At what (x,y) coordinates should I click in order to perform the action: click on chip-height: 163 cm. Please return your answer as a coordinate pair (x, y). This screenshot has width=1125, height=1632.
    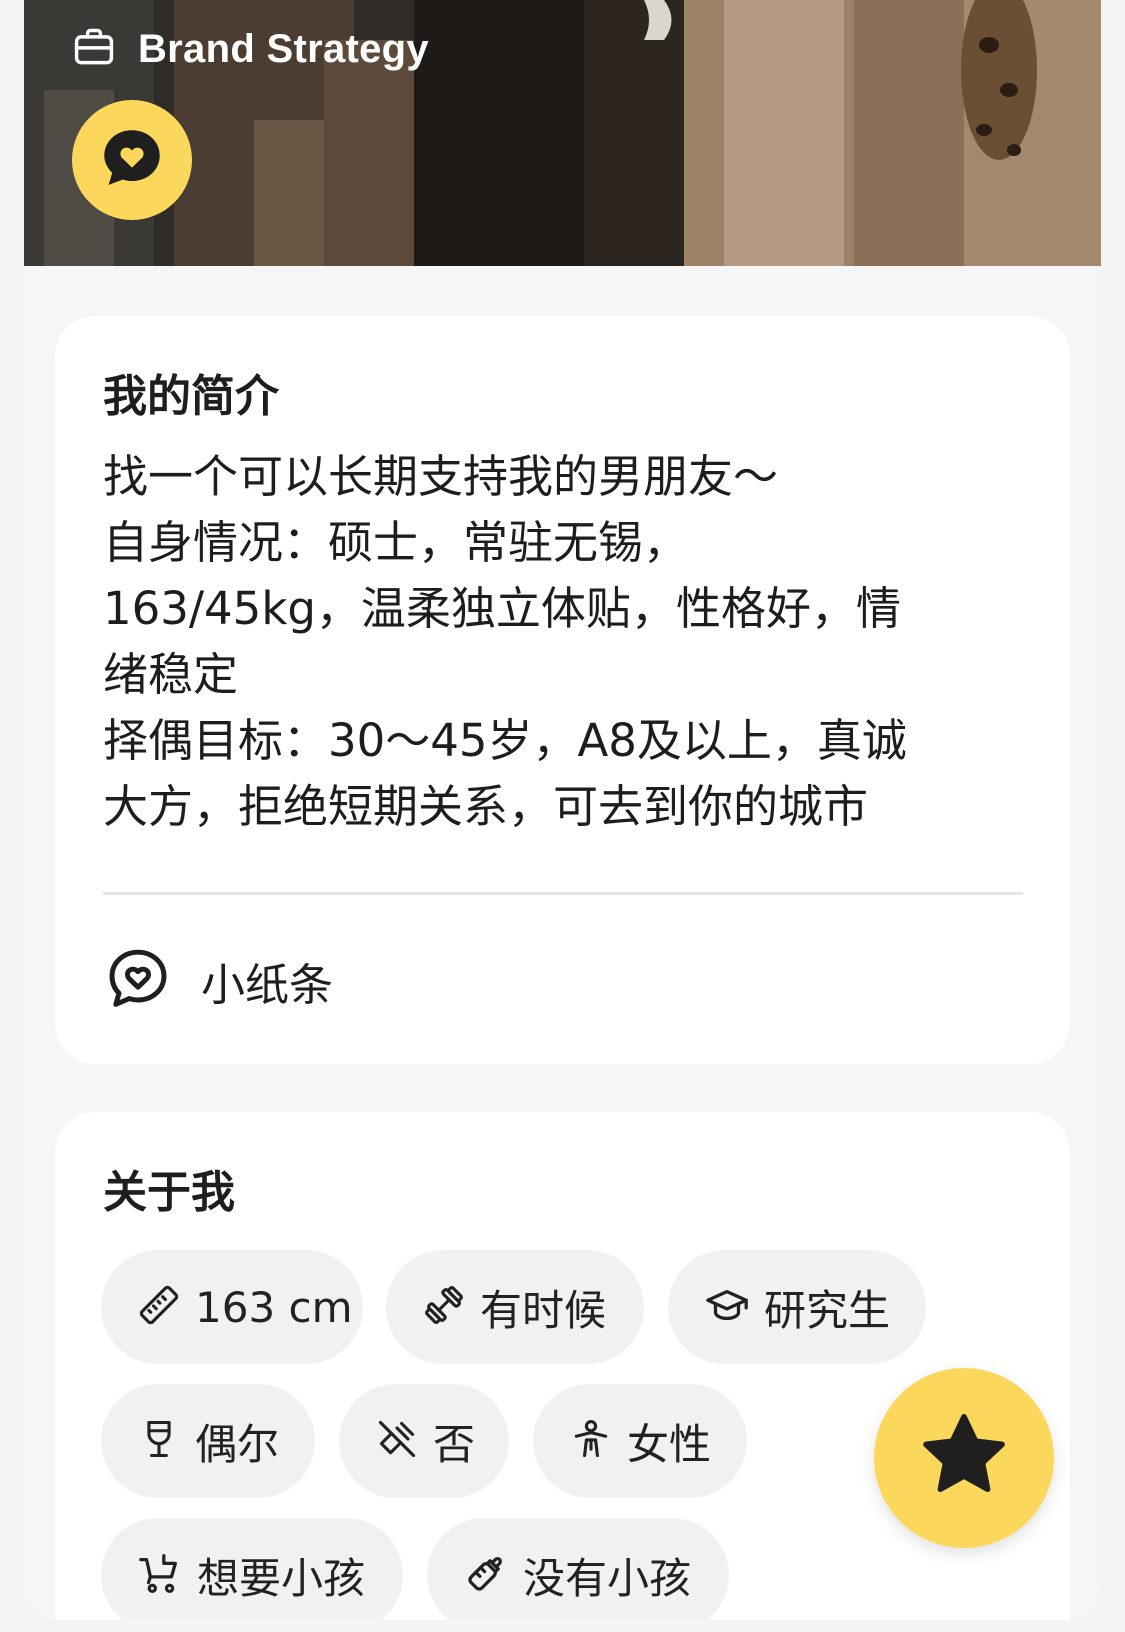
    Looking at the image, I should click on (232, 1307).